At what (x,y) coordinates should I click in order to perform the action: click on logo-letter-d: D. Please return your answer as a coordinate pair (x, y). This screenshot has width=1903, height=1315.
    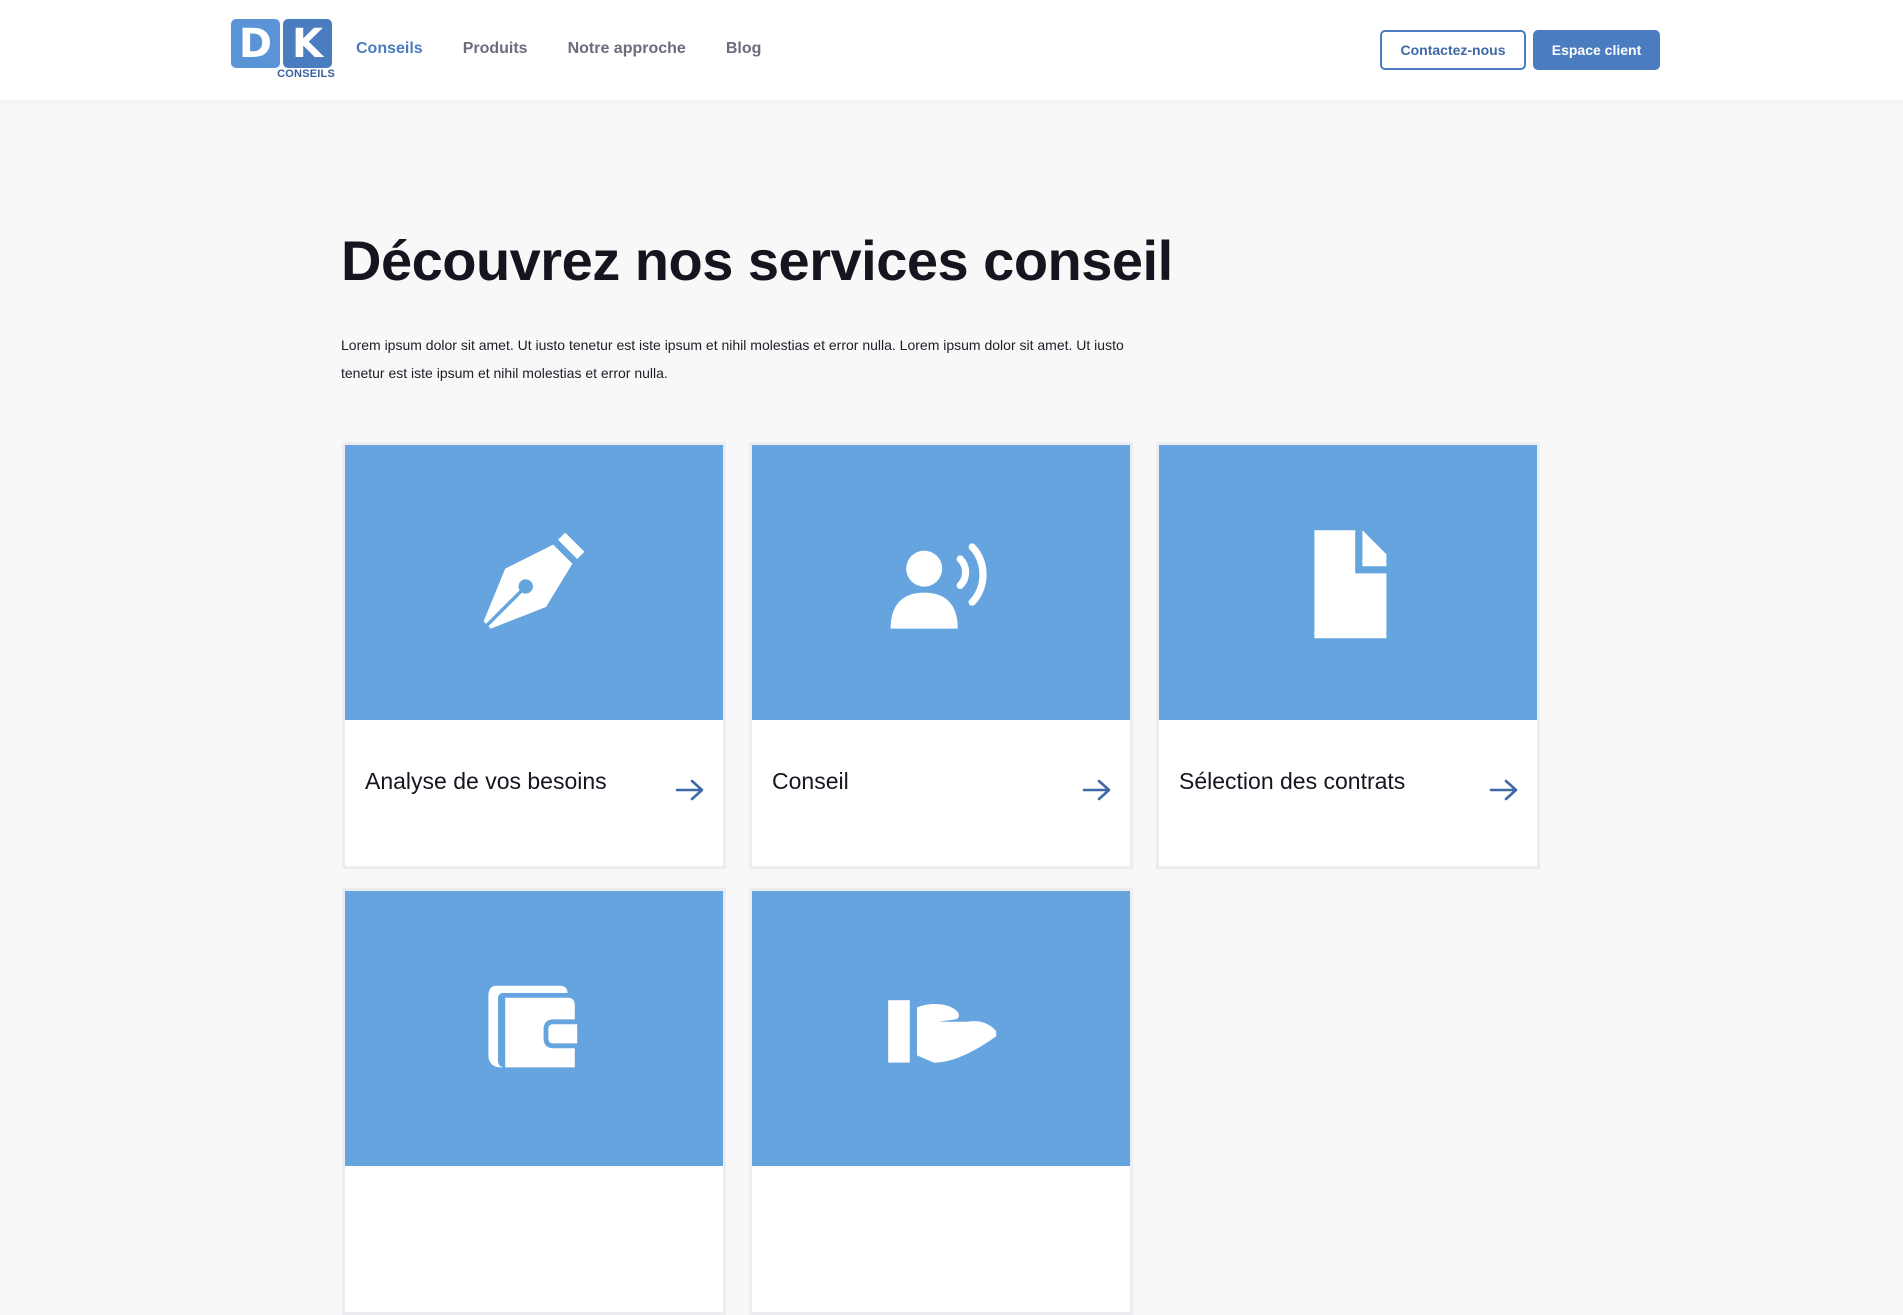
    Looking at the image, I should click on (255, 43).